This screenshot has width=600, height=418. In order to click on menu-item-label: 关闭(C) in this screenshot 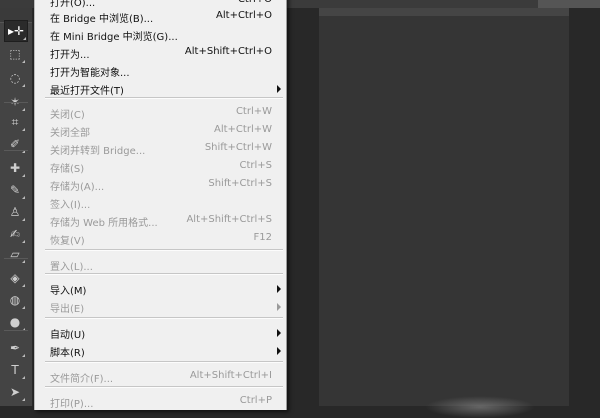, I will do `click(67, 115)`.